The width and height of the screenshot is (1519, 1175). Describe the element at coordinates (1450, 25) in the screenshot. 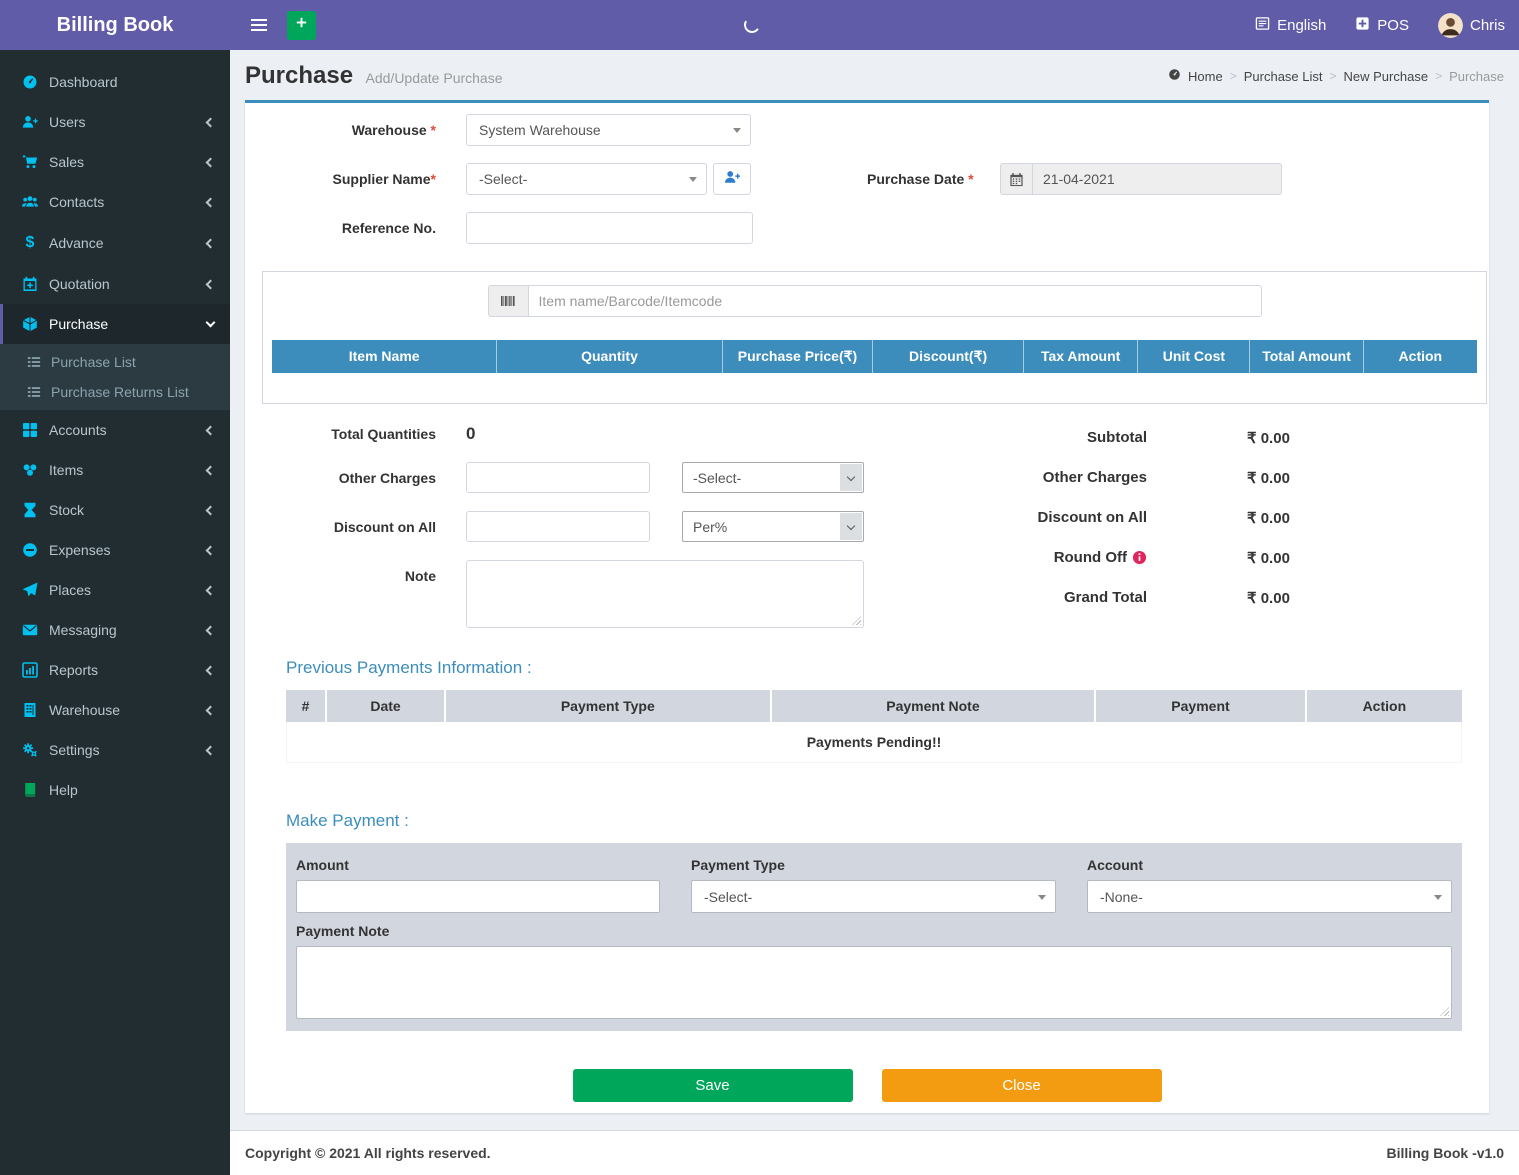

I see `user-avatar` at that location.